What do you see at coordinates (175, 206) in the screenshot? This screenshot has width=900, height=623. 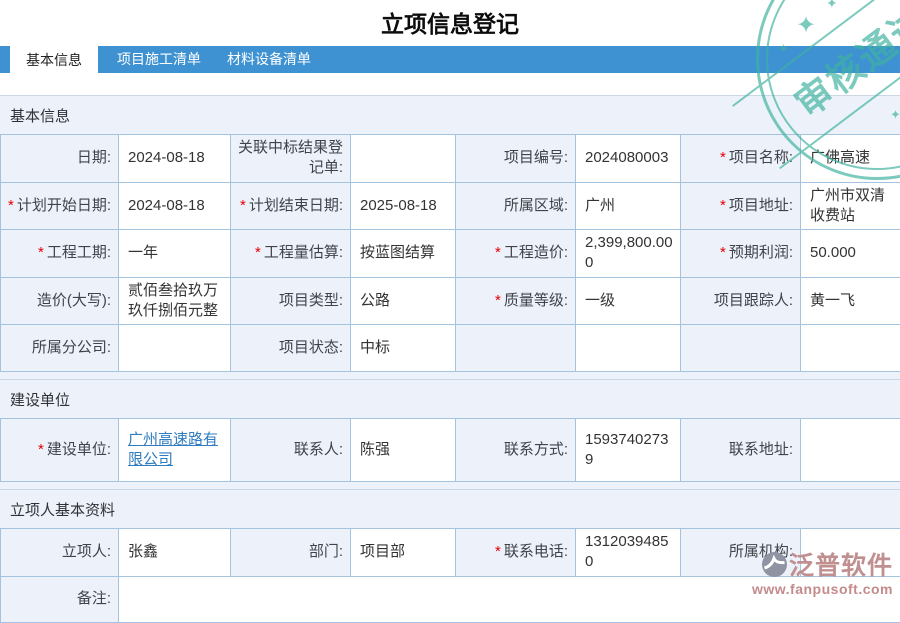 I see `field-value-plan-start-date: 2024-08-18` at bounding box center [175, 206].